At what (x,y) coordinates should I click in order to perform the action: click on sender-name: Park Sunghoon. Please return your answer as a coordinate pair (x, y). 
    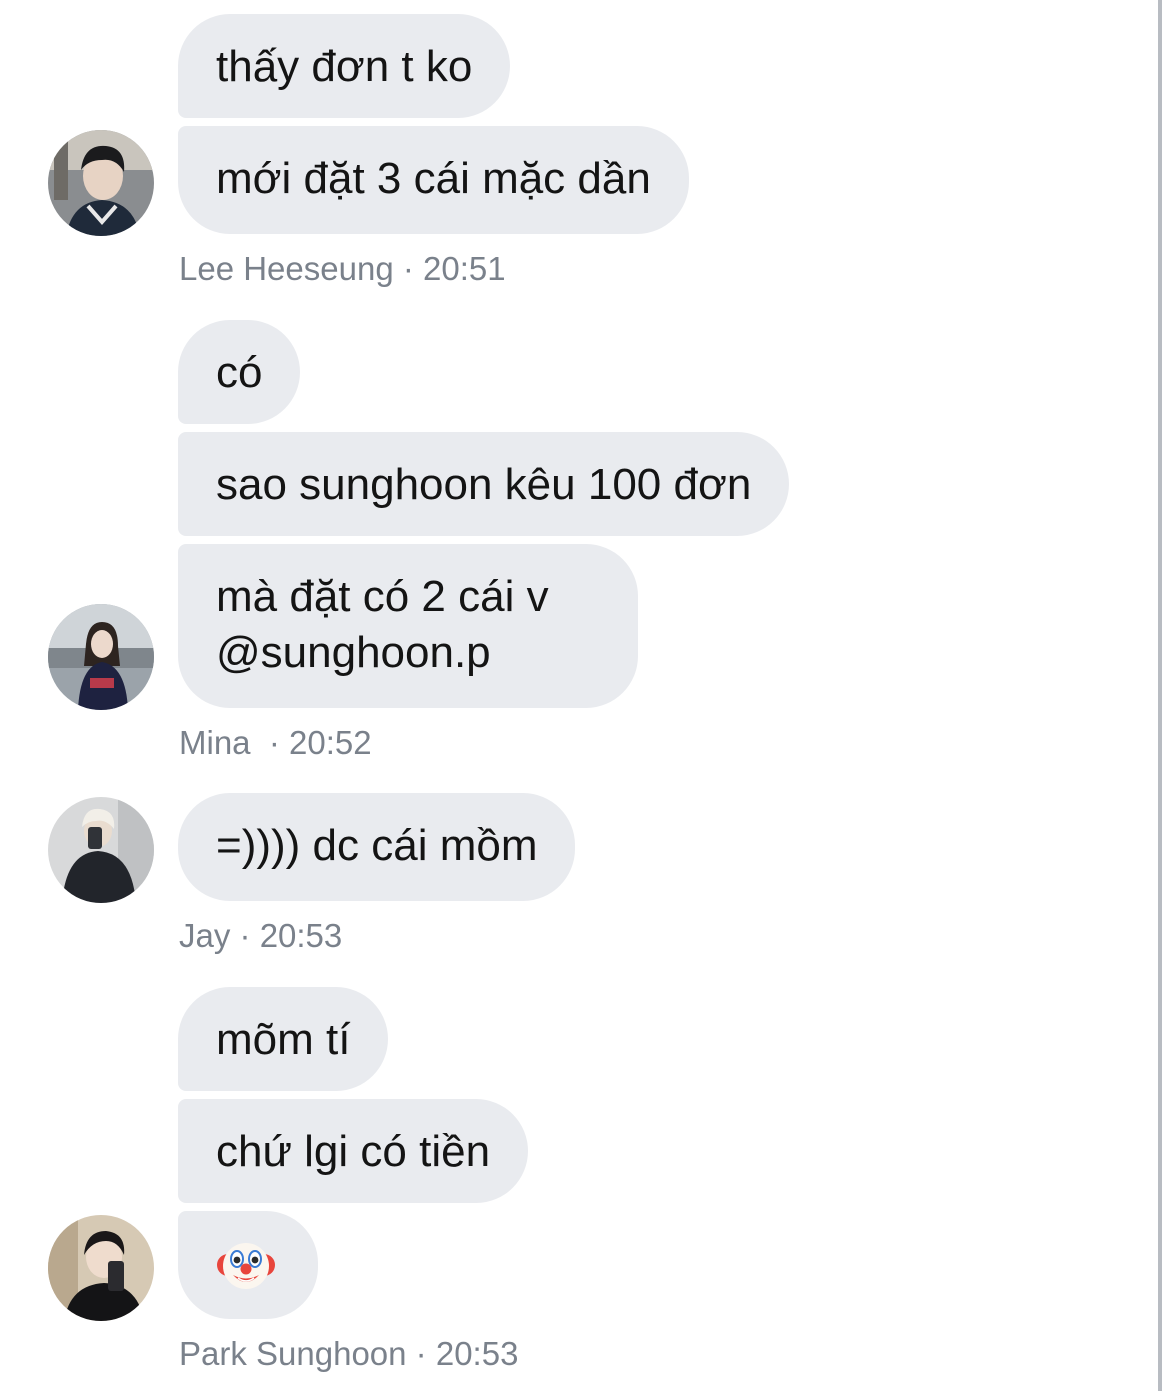
    Looking at the image, I should click on (293, 1353).